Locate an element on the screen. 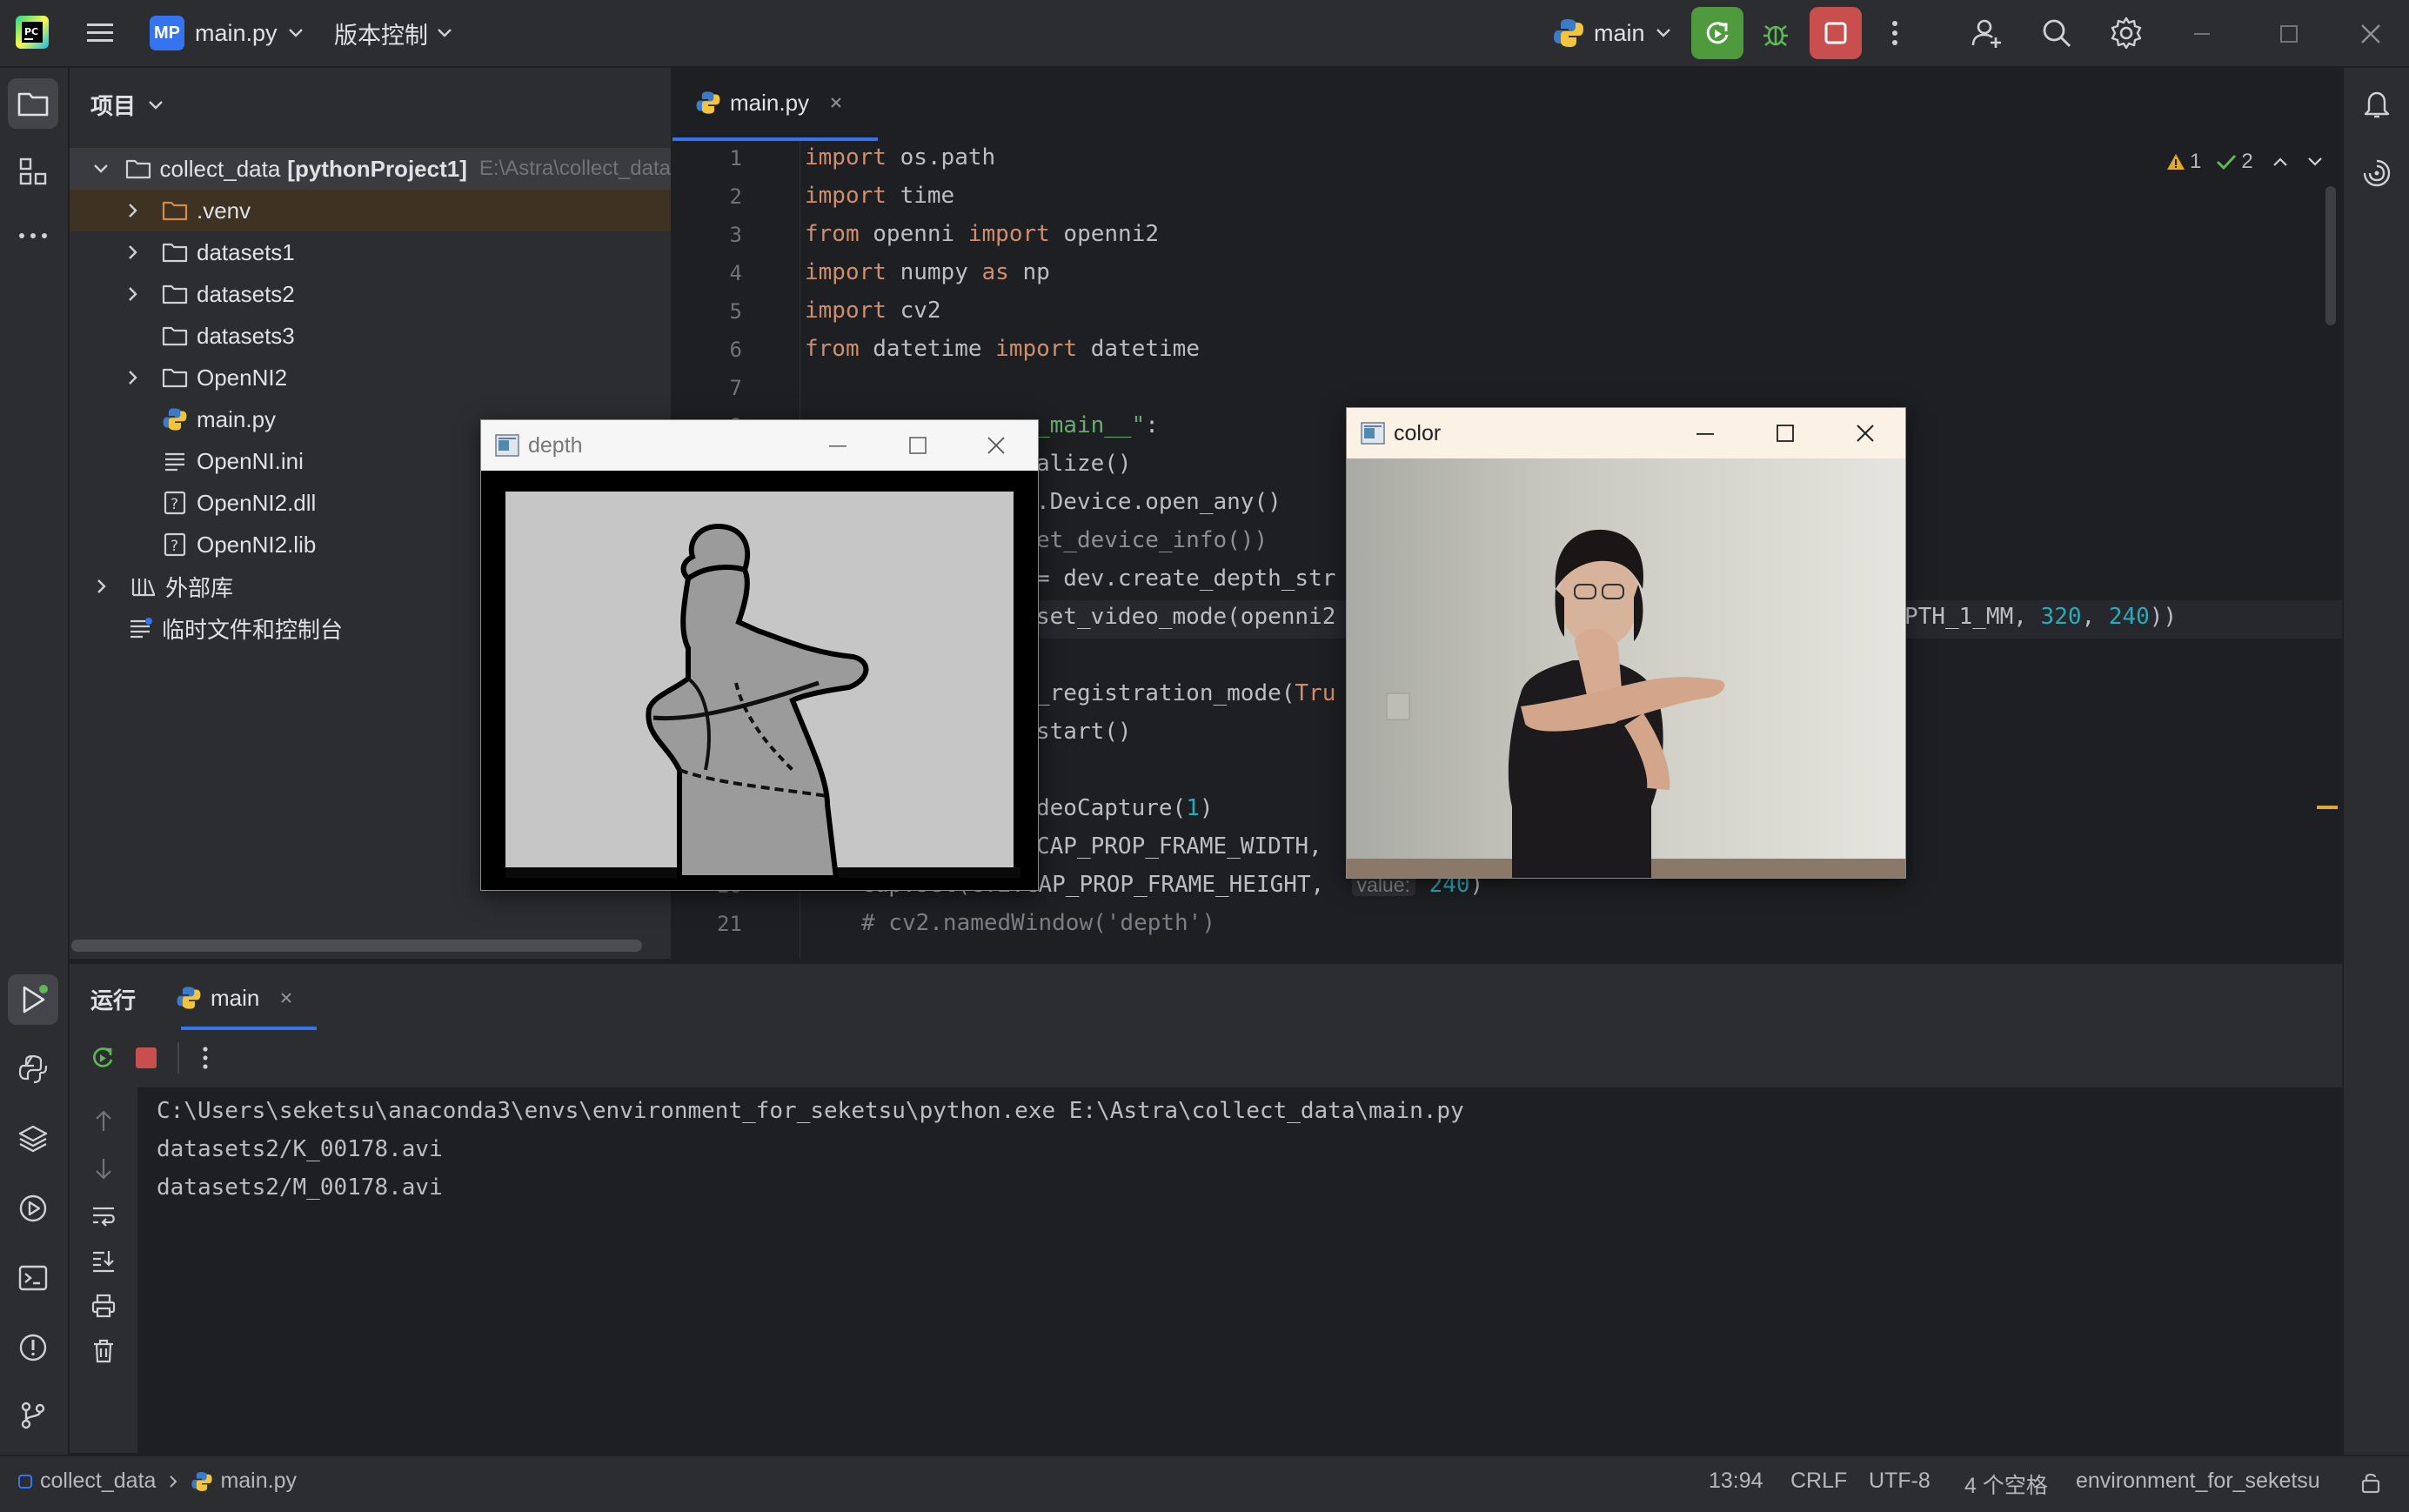  python-interpreter: environment_for_seketsu is located at coordinates (2198, 1482).